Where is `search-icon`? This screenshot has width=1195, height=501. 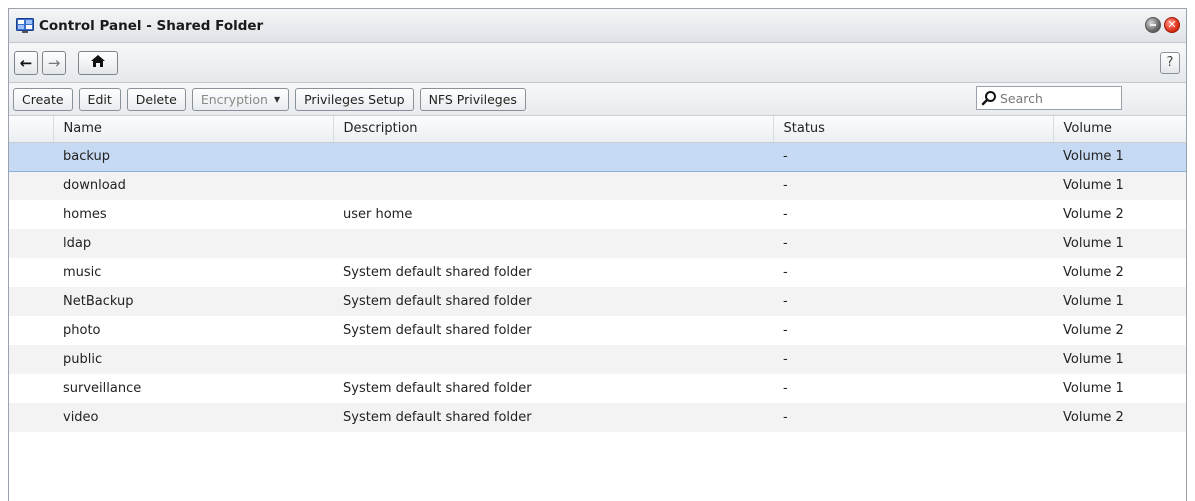 search-icon is located at coordinates (989, 98).